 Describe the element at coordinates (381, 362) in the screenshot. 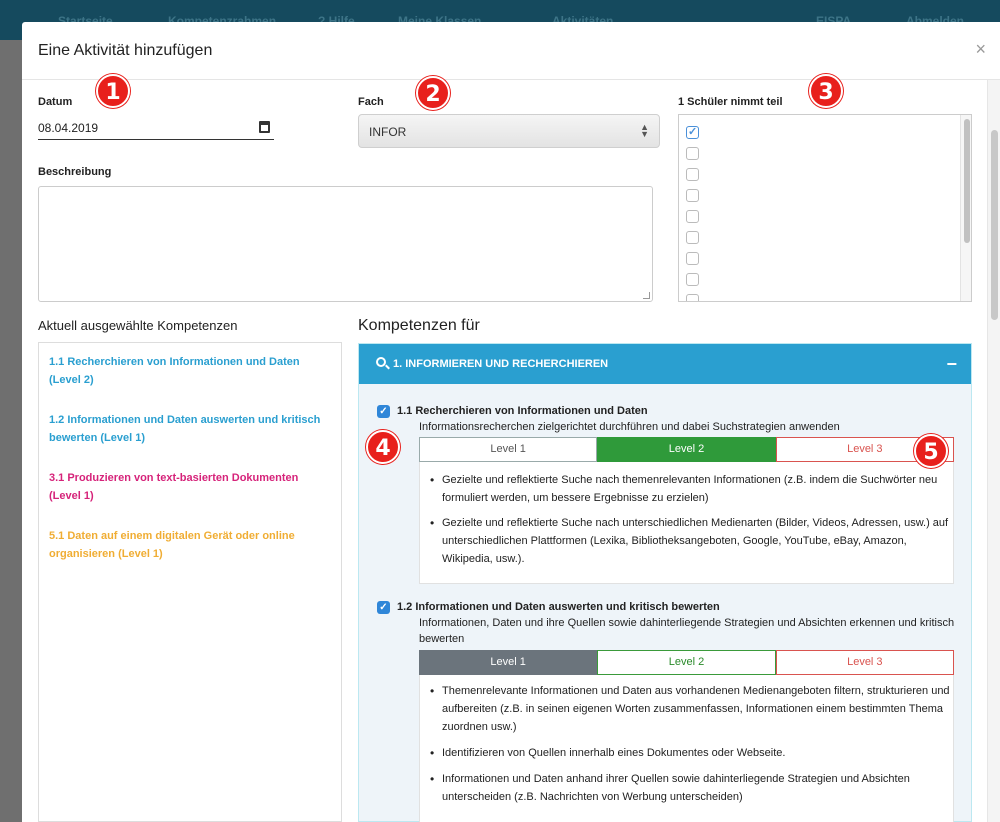

I see `search-icon` at that location.